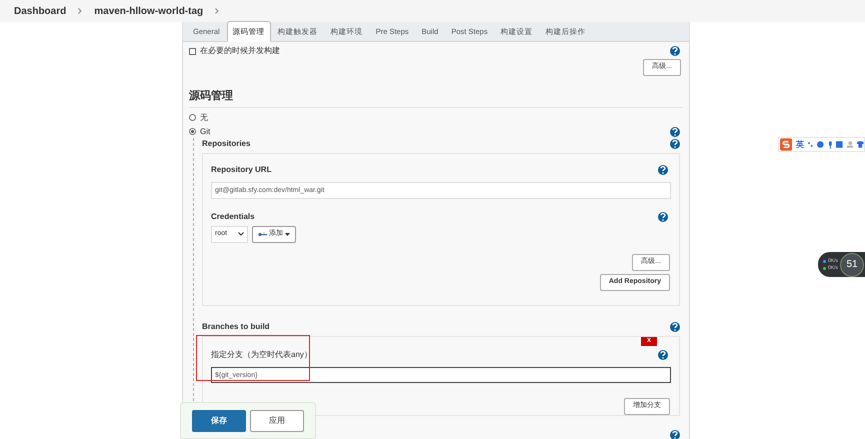 Image resolution: width=865 pixels, height=439 pixels. What do you see at coordinates (236, 326) in the screenshot?
I see `branches-label: Branches to build` at bounding box center [236, 326].